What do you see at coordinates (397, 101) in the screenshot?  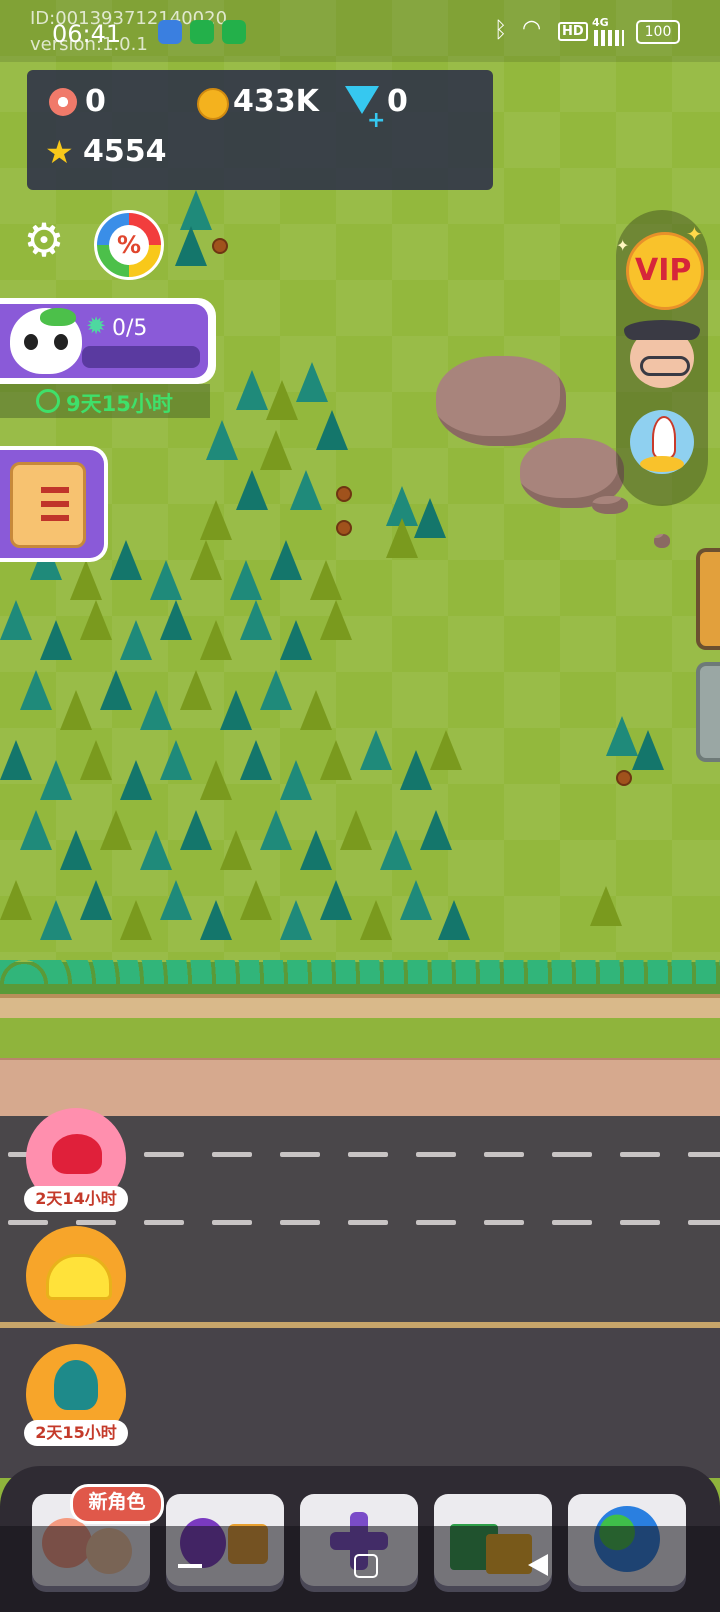 I see `gem-count: 0` at bounding box center [397, 101].